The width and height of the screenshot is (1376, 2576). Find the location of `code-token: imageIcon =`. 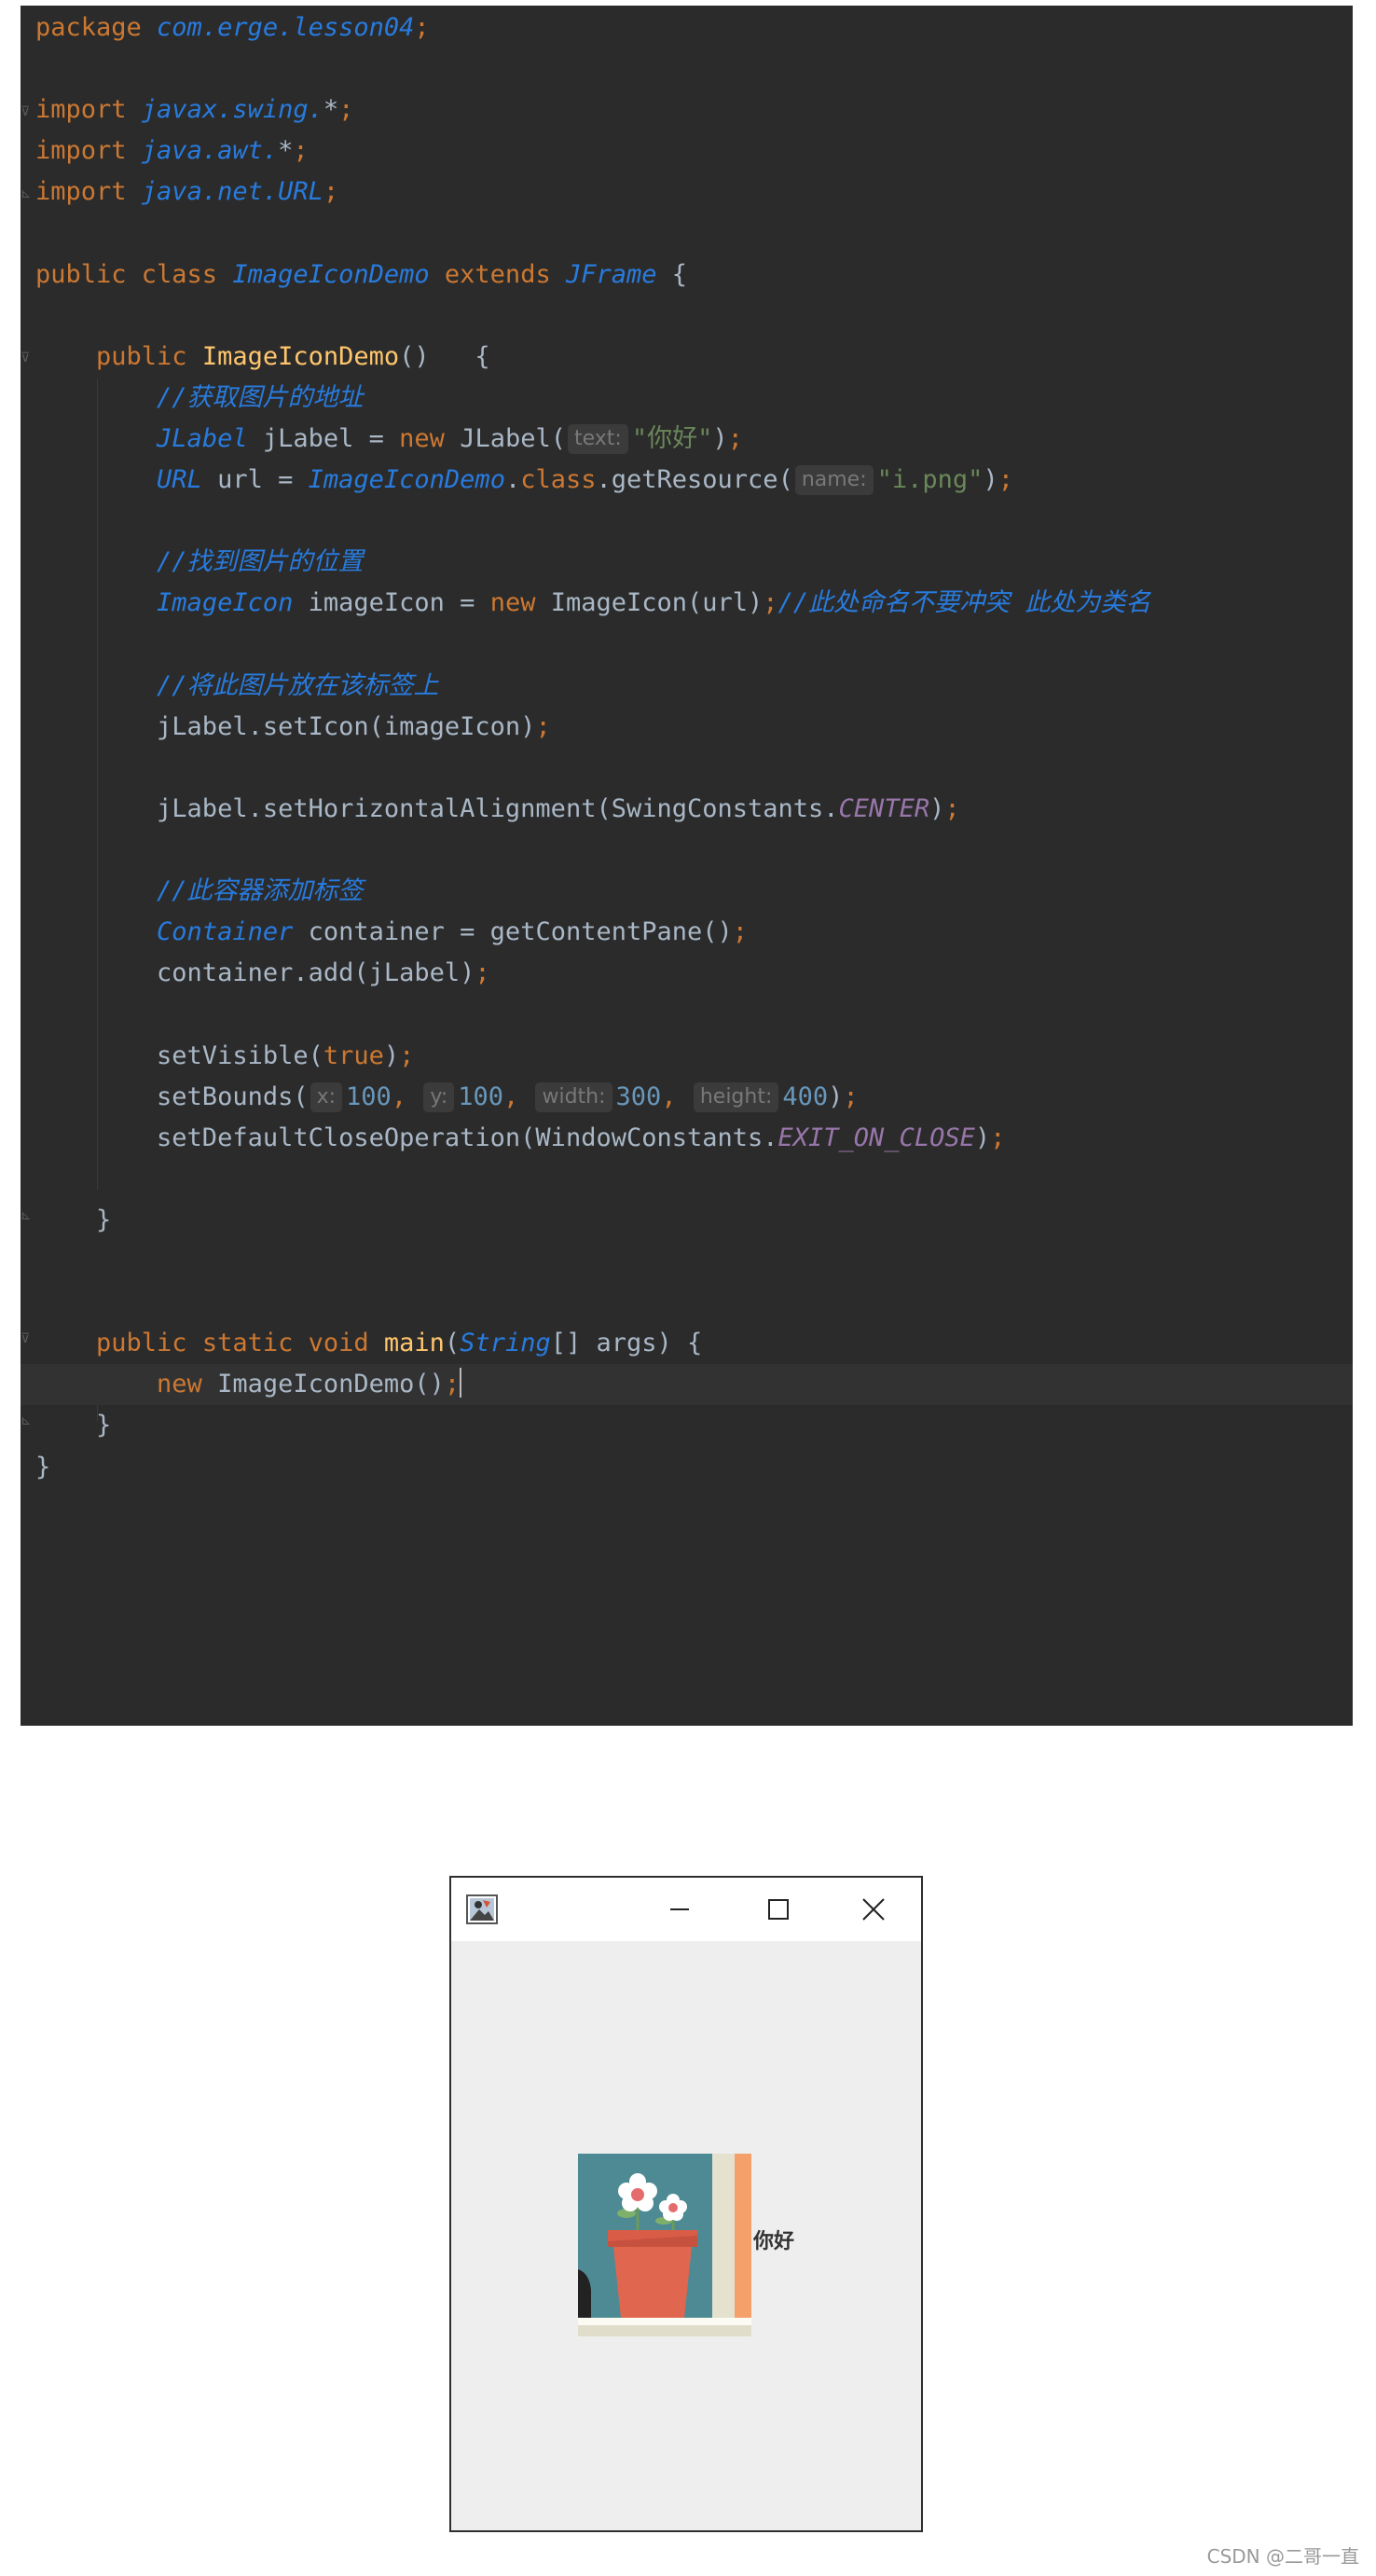

code-token: imageIcon = is located at coordinates (391, 603).